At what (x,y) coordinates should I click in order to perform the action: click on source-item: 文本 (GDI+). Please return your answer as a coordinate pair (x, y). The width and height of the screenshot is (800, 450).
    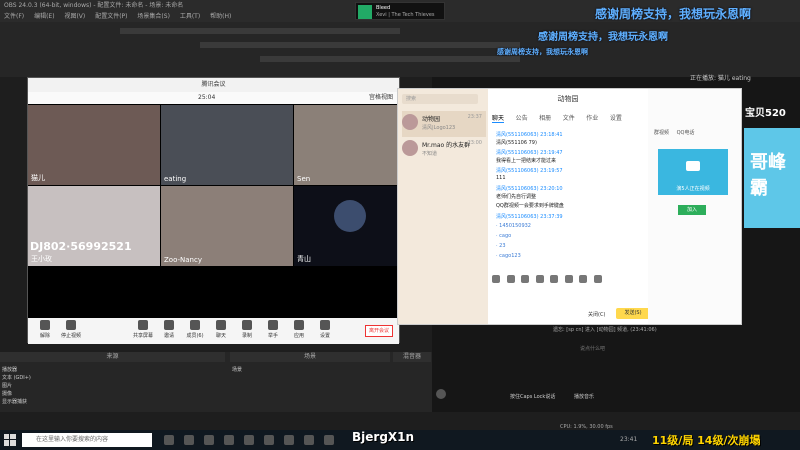
    Looking at the image, I should click on (112, 377).